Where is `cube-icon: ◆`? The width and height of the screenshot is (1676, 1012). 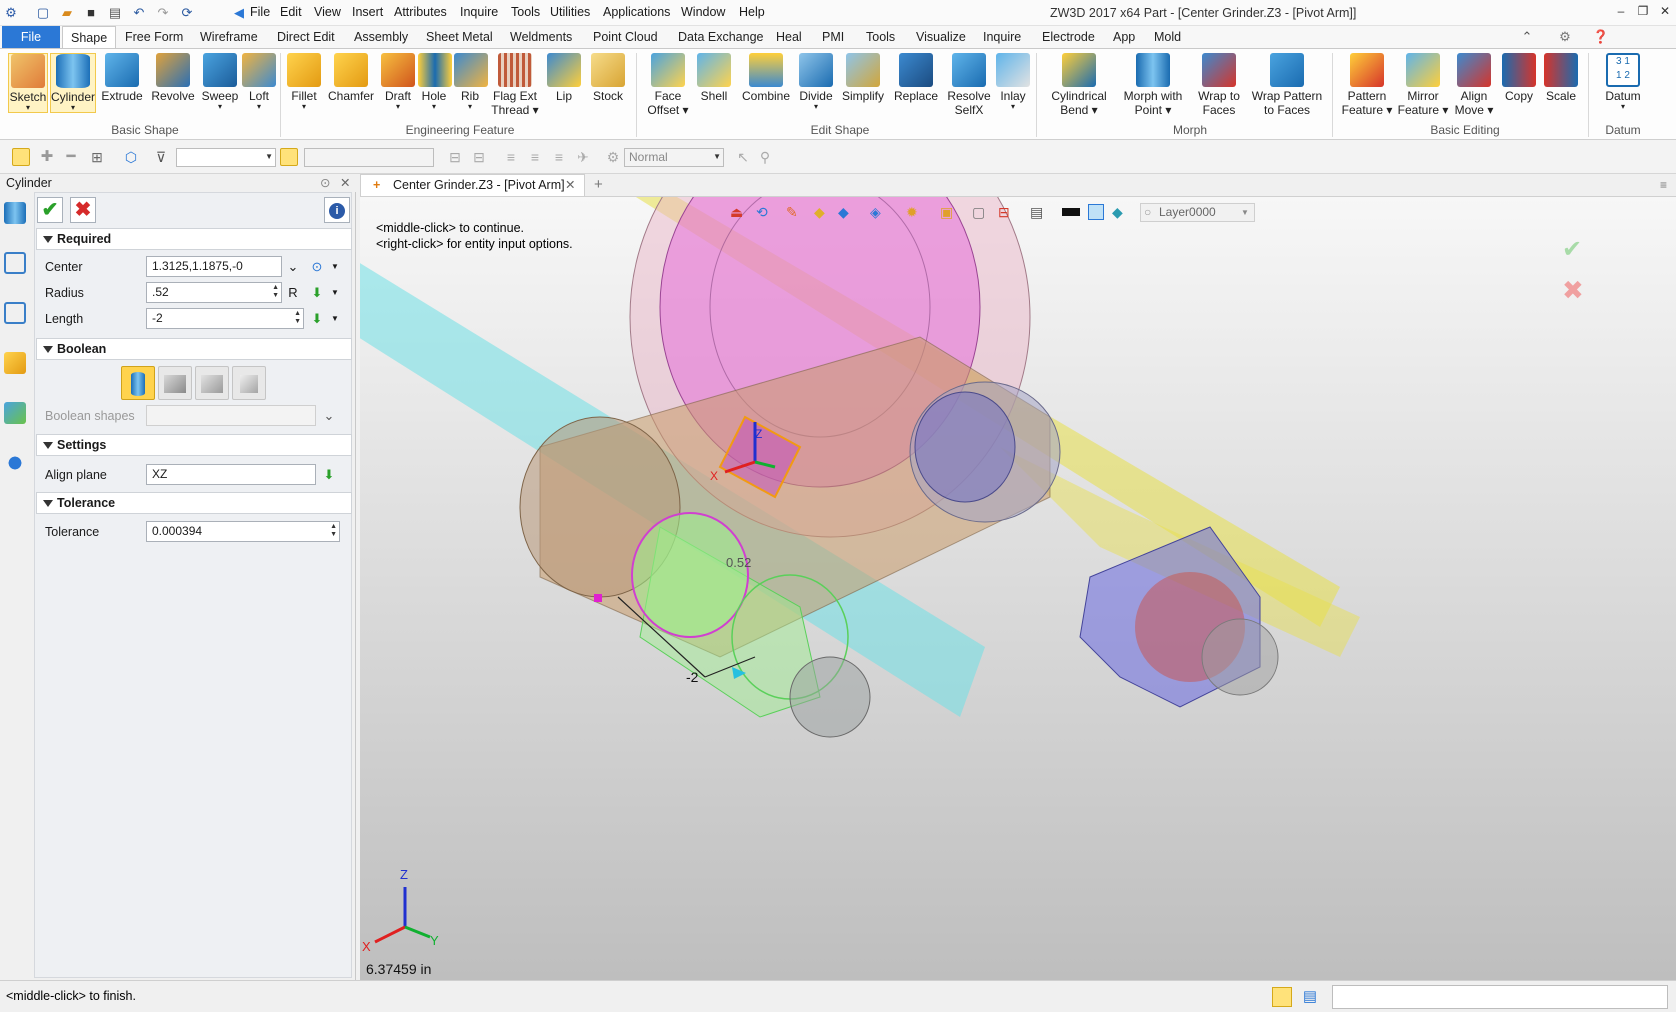
cube-icon: ◆ is located at coordinates (819, 212).